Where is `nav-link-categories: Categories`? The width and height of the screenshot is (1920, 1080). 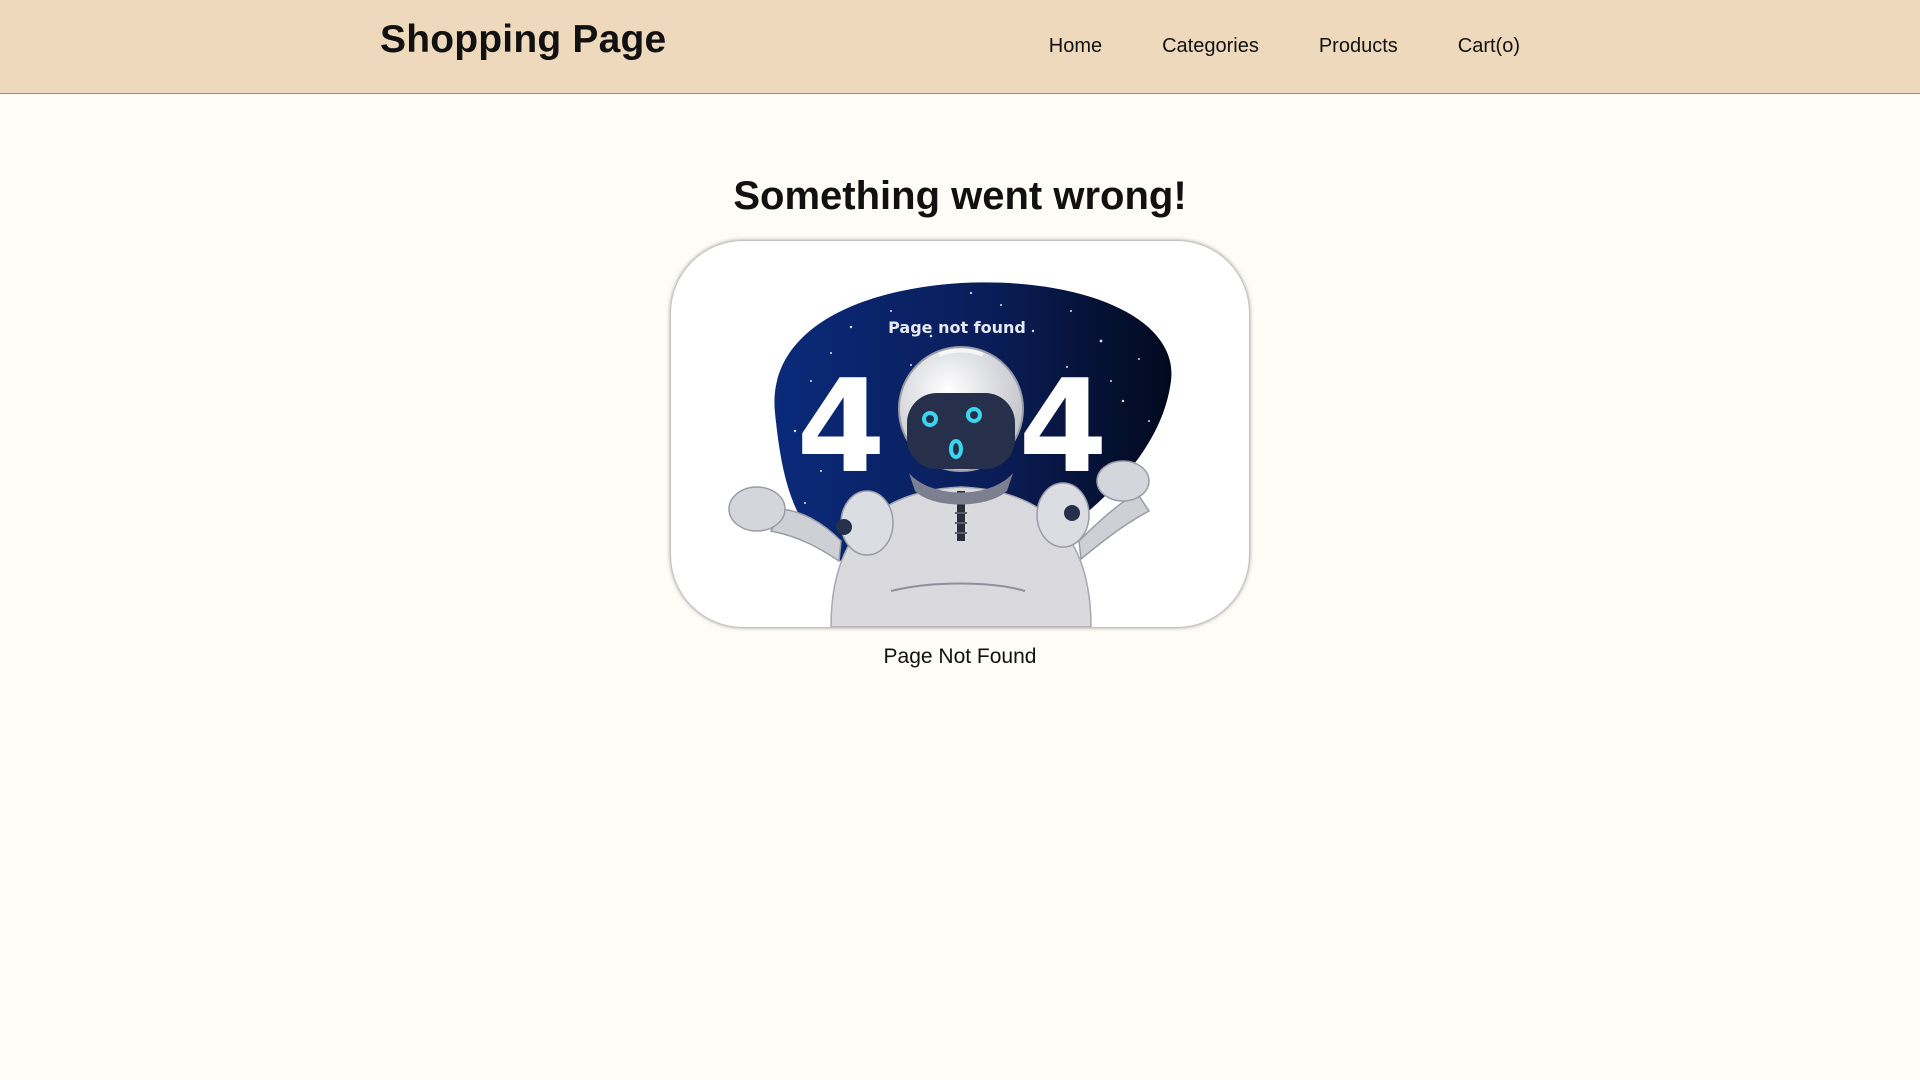 nav-link-categories: Categories is located at coordinates (1210, 46).